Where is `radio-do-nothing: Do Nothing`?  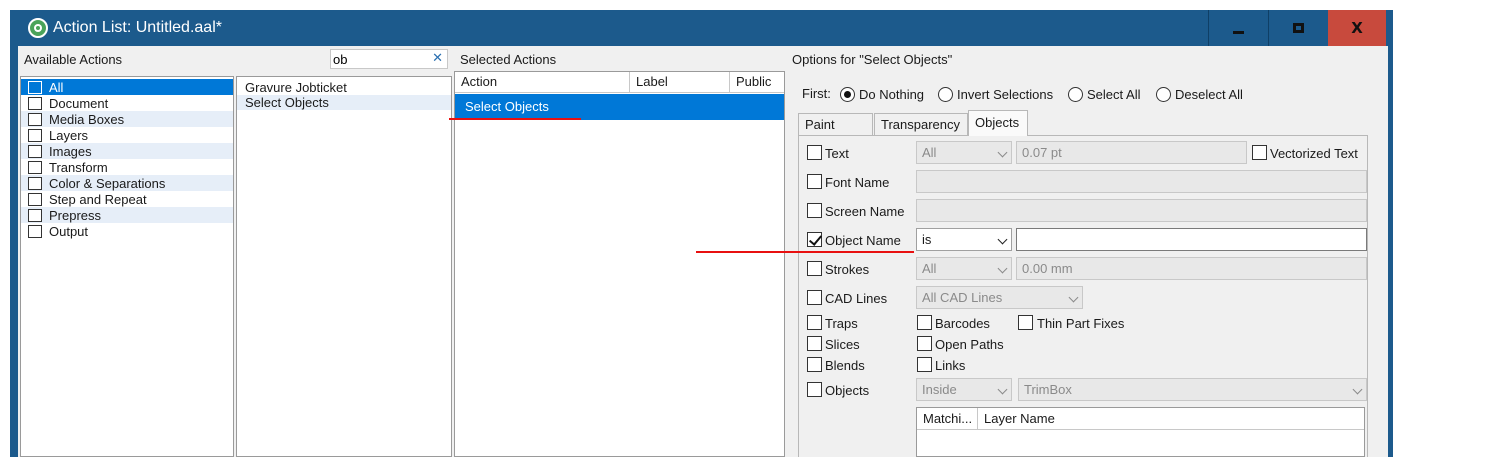
radio-do-nothing: Do Nothing is located at coordinates (882, 94).